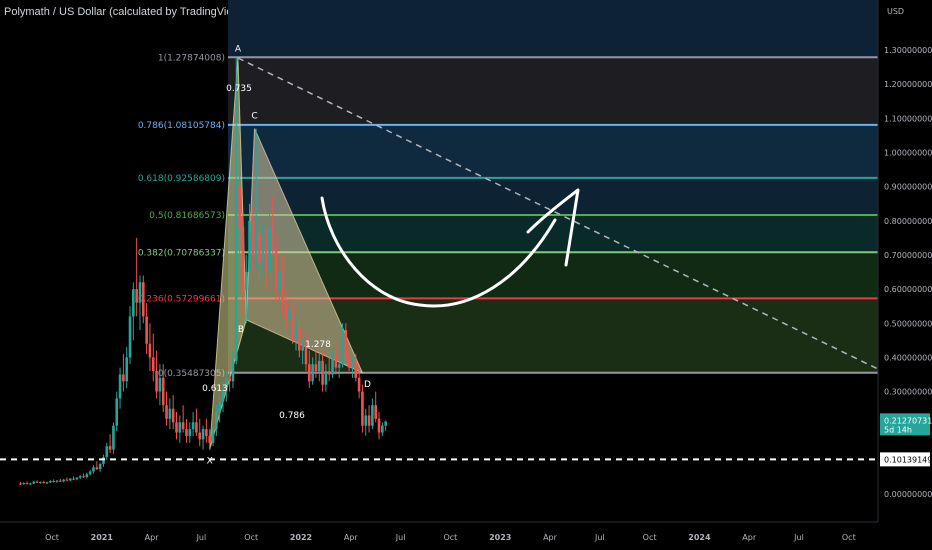 The width and height of the screenshot is (932, 550). I want to click on y-tick-label: 0.90000000, so click(908, 187).